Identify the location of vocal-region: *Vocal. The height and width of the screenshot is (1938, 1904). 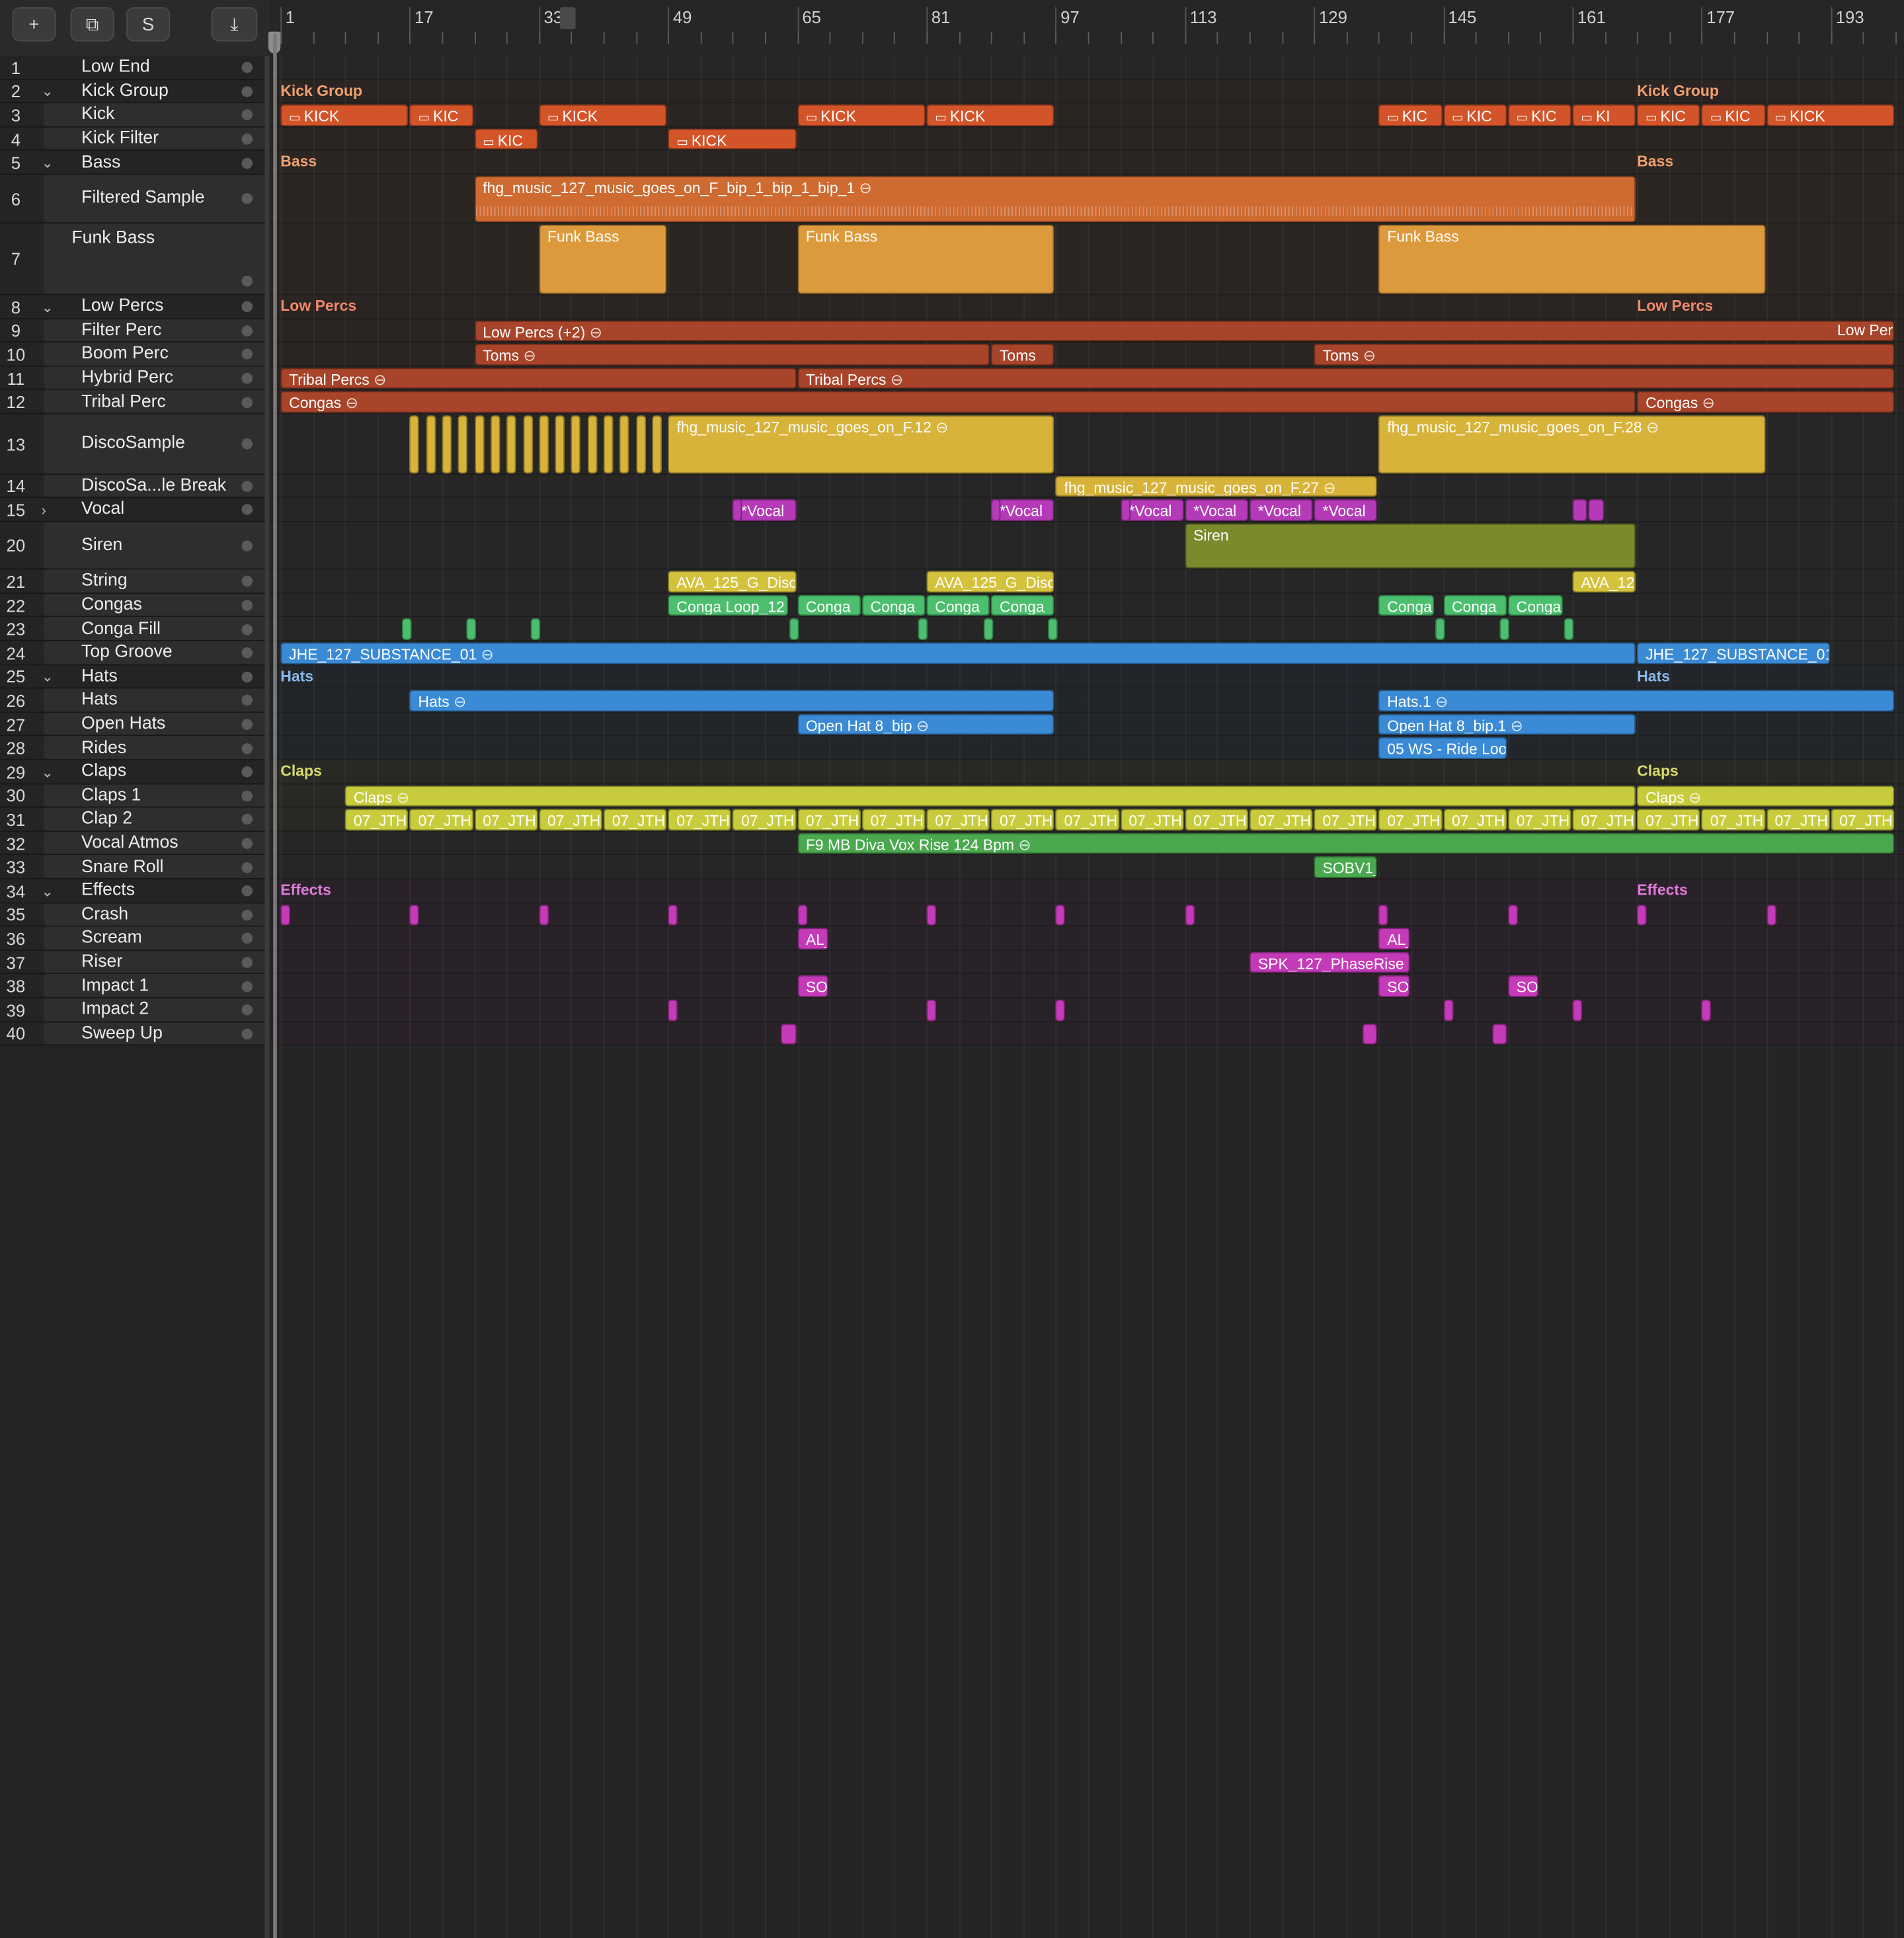
(1217, 510).